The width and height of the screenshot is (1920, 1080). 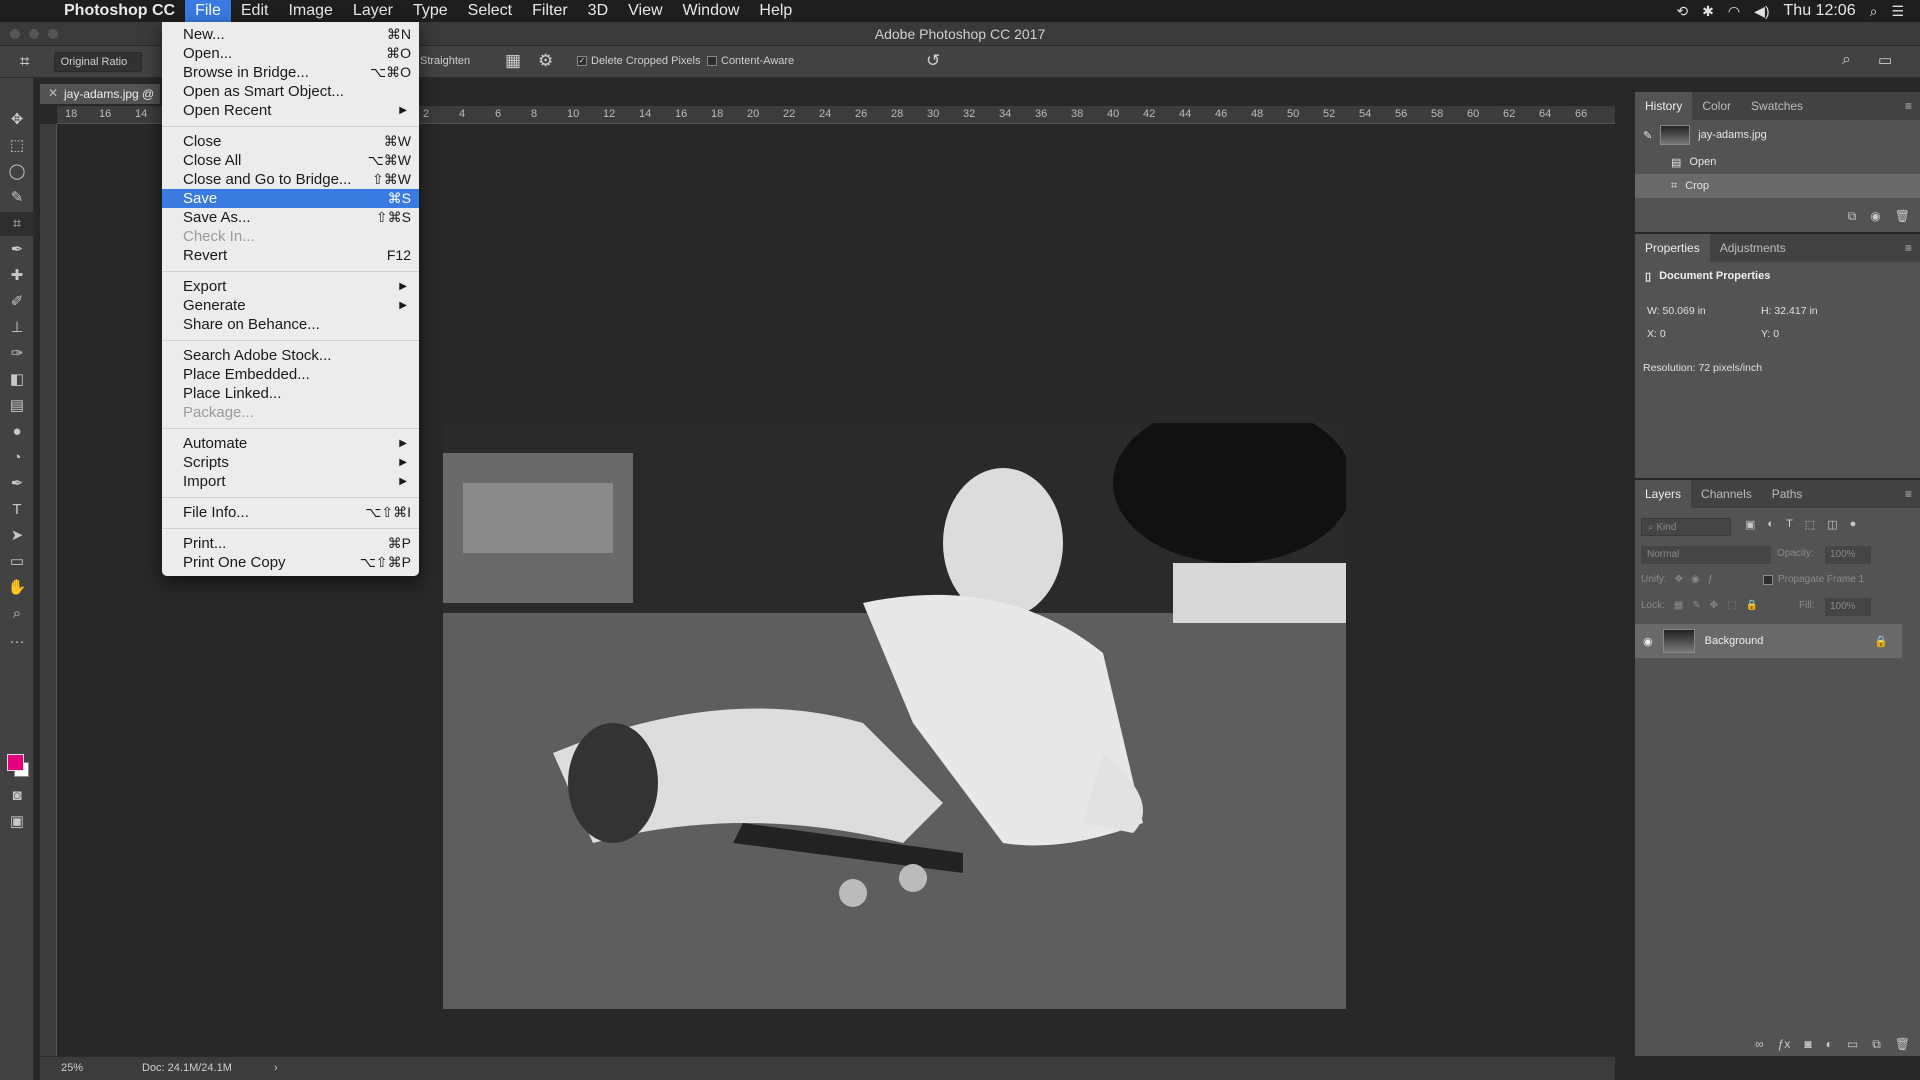 What do you see at coordinates (1664, 106) in the screenshot?
I see `tab-history: History` at bounding box center [1664, 106].